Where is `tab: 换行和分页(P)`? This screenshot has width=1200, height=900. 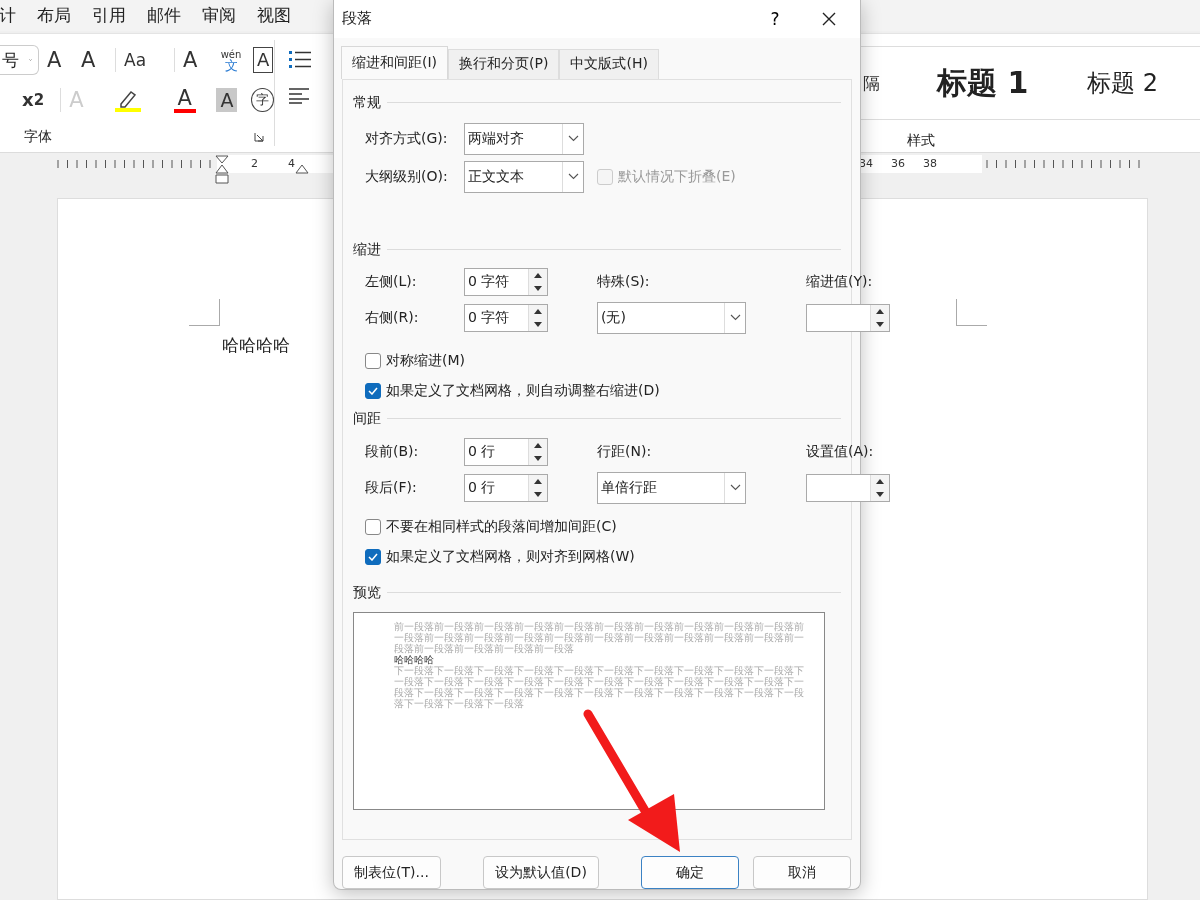 tab: 换行和分页(P) is located at coordinates (504, 63).